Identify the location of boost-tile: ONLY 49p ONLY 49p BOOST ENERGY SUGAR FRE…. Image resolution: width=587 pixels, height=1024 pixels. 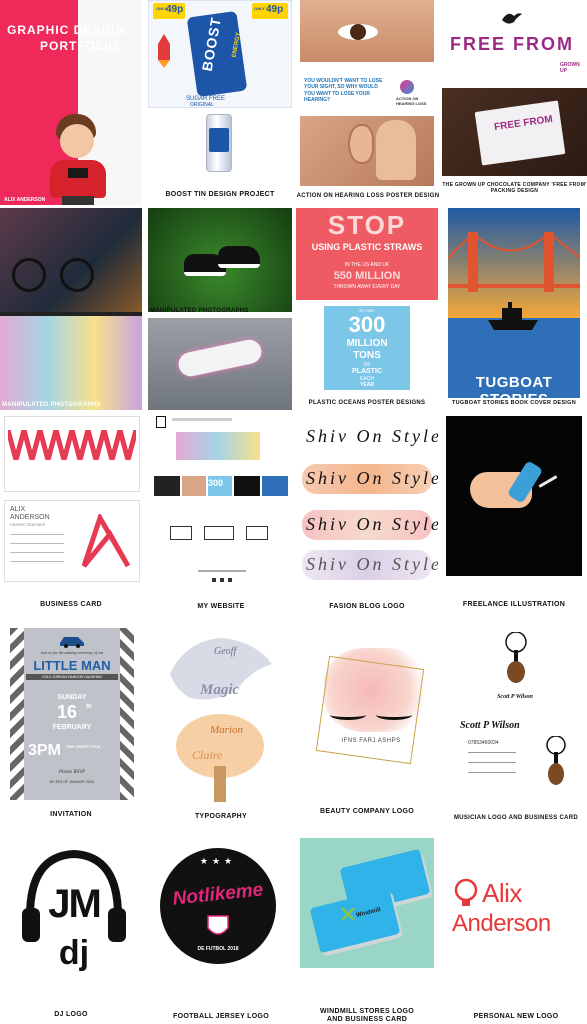
(220, 91).